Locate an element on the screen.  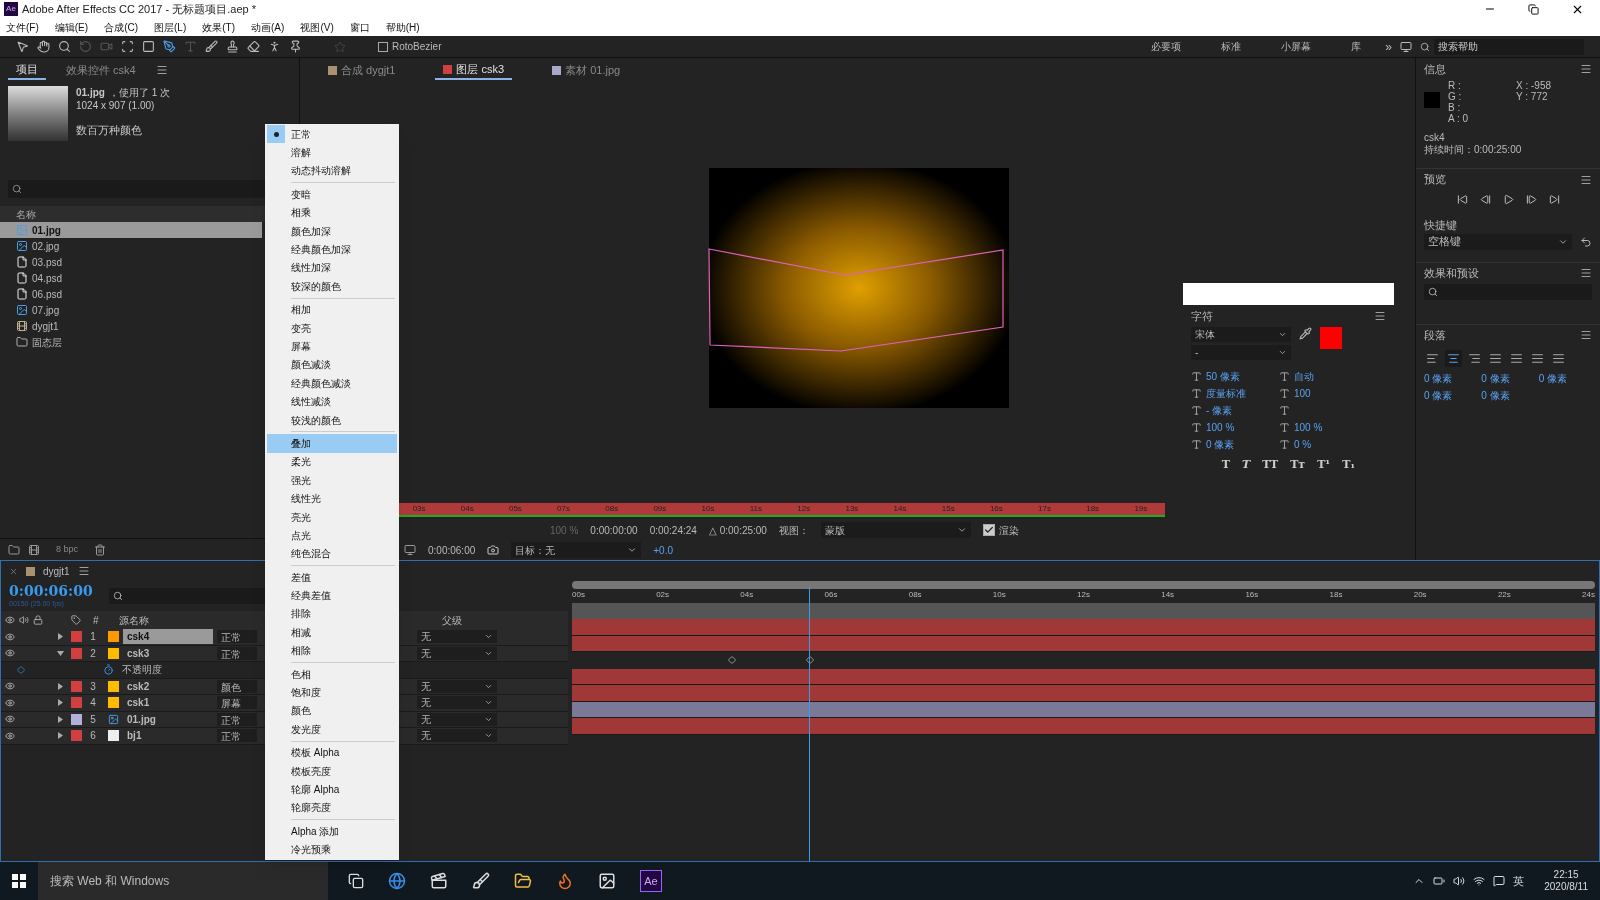
channel-value: R : is located at coordinates (1455, 85).